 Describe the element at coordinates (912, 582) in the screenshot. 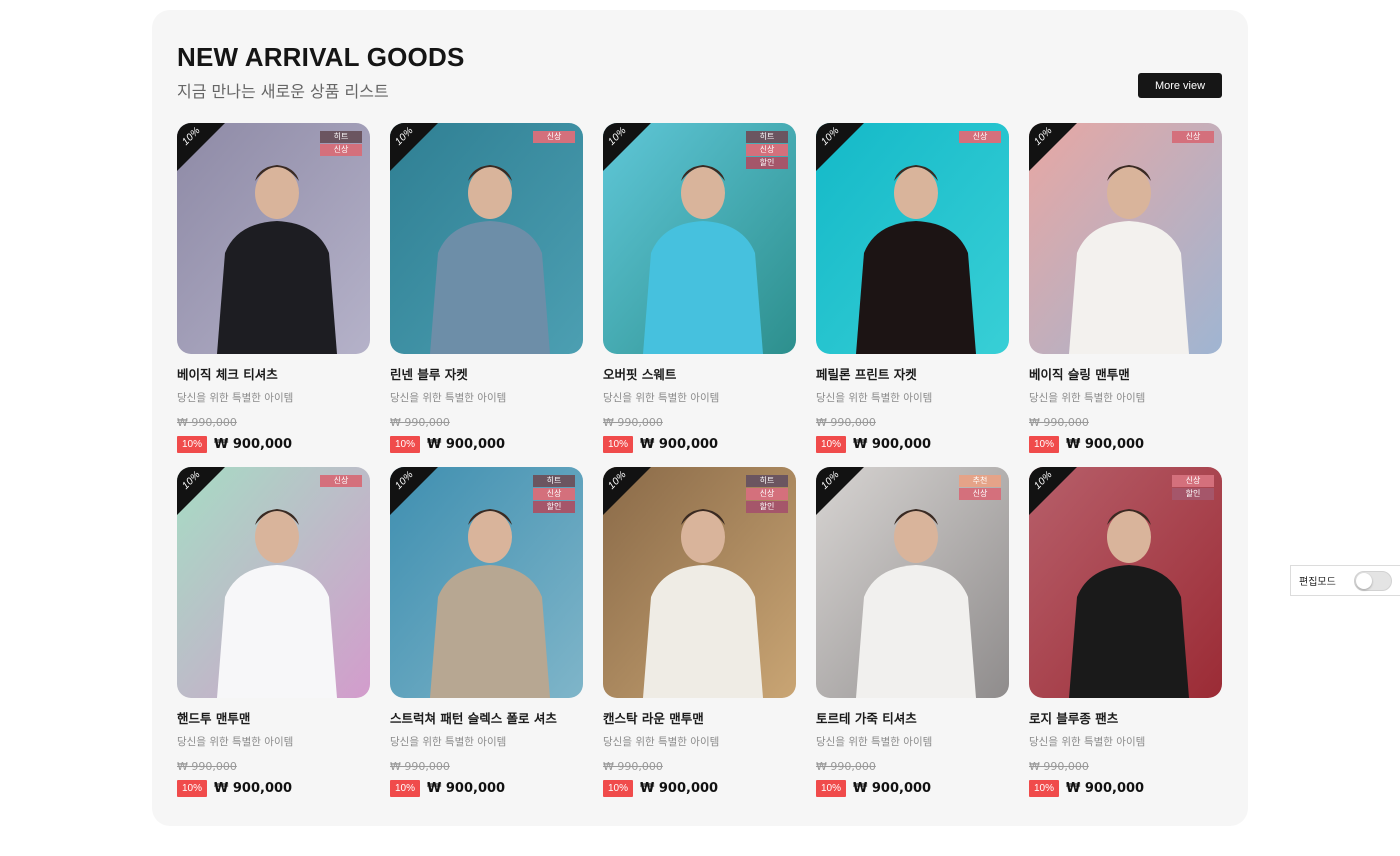

I see `product-image: 10% 추천 신상` at that location.